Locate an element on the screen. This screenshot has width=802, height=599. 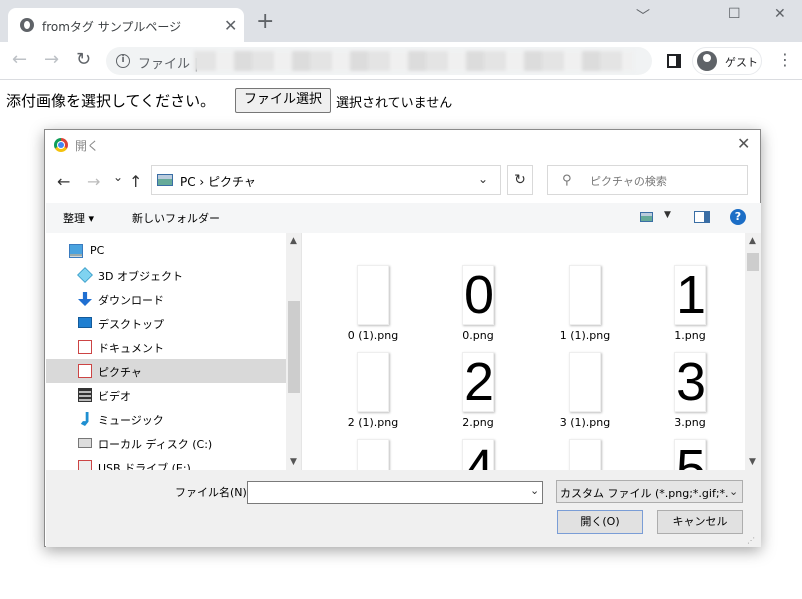
choose-file-button: ファイル選択 is located at coordinates (283, 100).